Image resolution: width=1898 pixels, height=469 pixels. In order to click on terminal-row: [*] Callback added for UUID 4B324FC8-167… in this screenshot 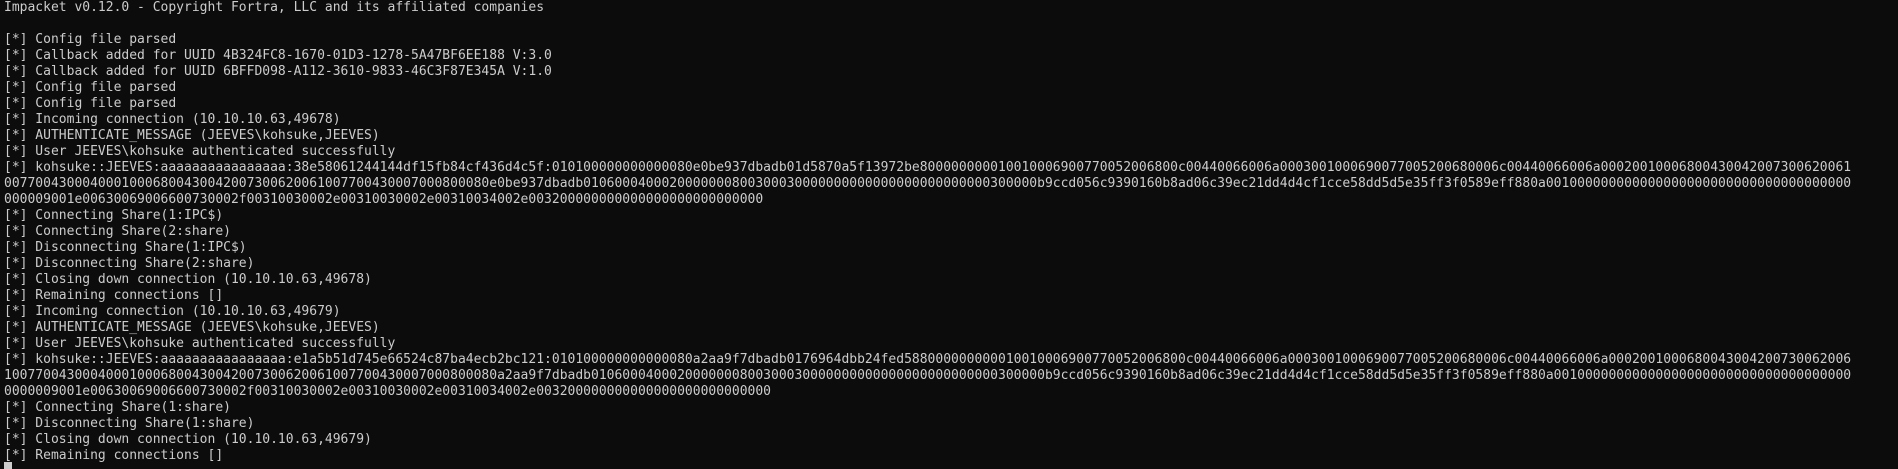, I will do `click(278, 55)`.